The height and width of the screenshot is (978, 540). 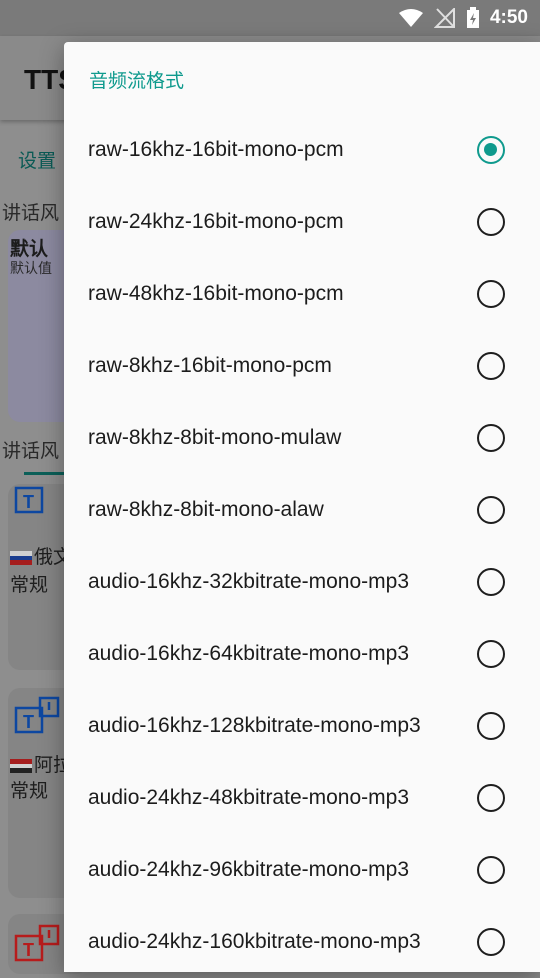 I want to click on format-option: raw-48khz-16bit-mono-pcm, so click(x=302, y=294).